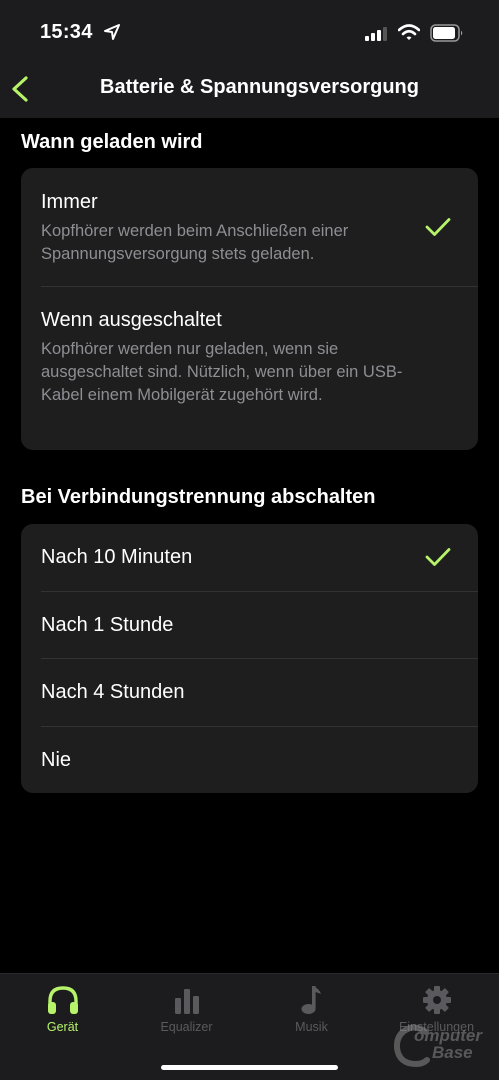  What do you see at coordinates (259, 87) in the screenshot?
I see `page-title: Batterie & Spannungsversorgung` at bounding box center [259, 87].